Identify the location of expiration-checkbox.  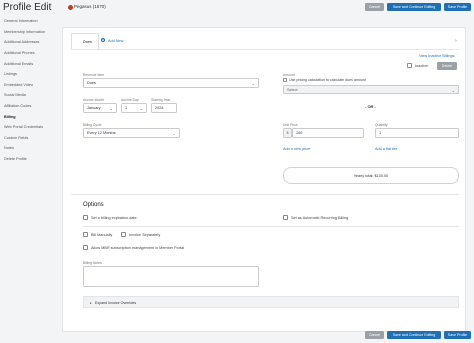
(85, 217).